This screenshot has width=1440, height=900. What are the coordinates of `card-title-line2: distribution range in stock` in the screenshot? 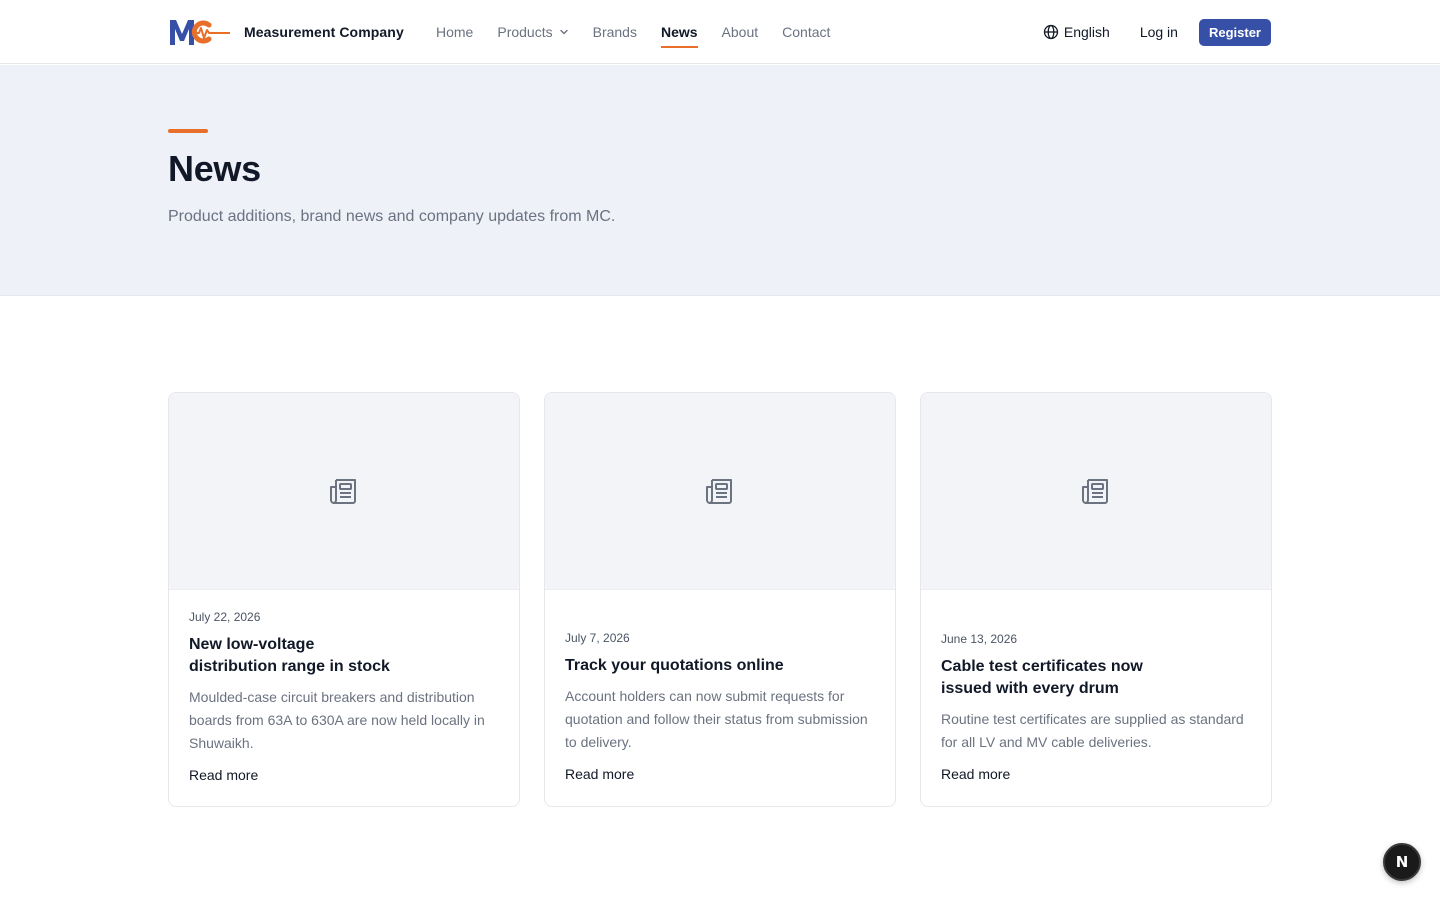 It's located at (289, 666).